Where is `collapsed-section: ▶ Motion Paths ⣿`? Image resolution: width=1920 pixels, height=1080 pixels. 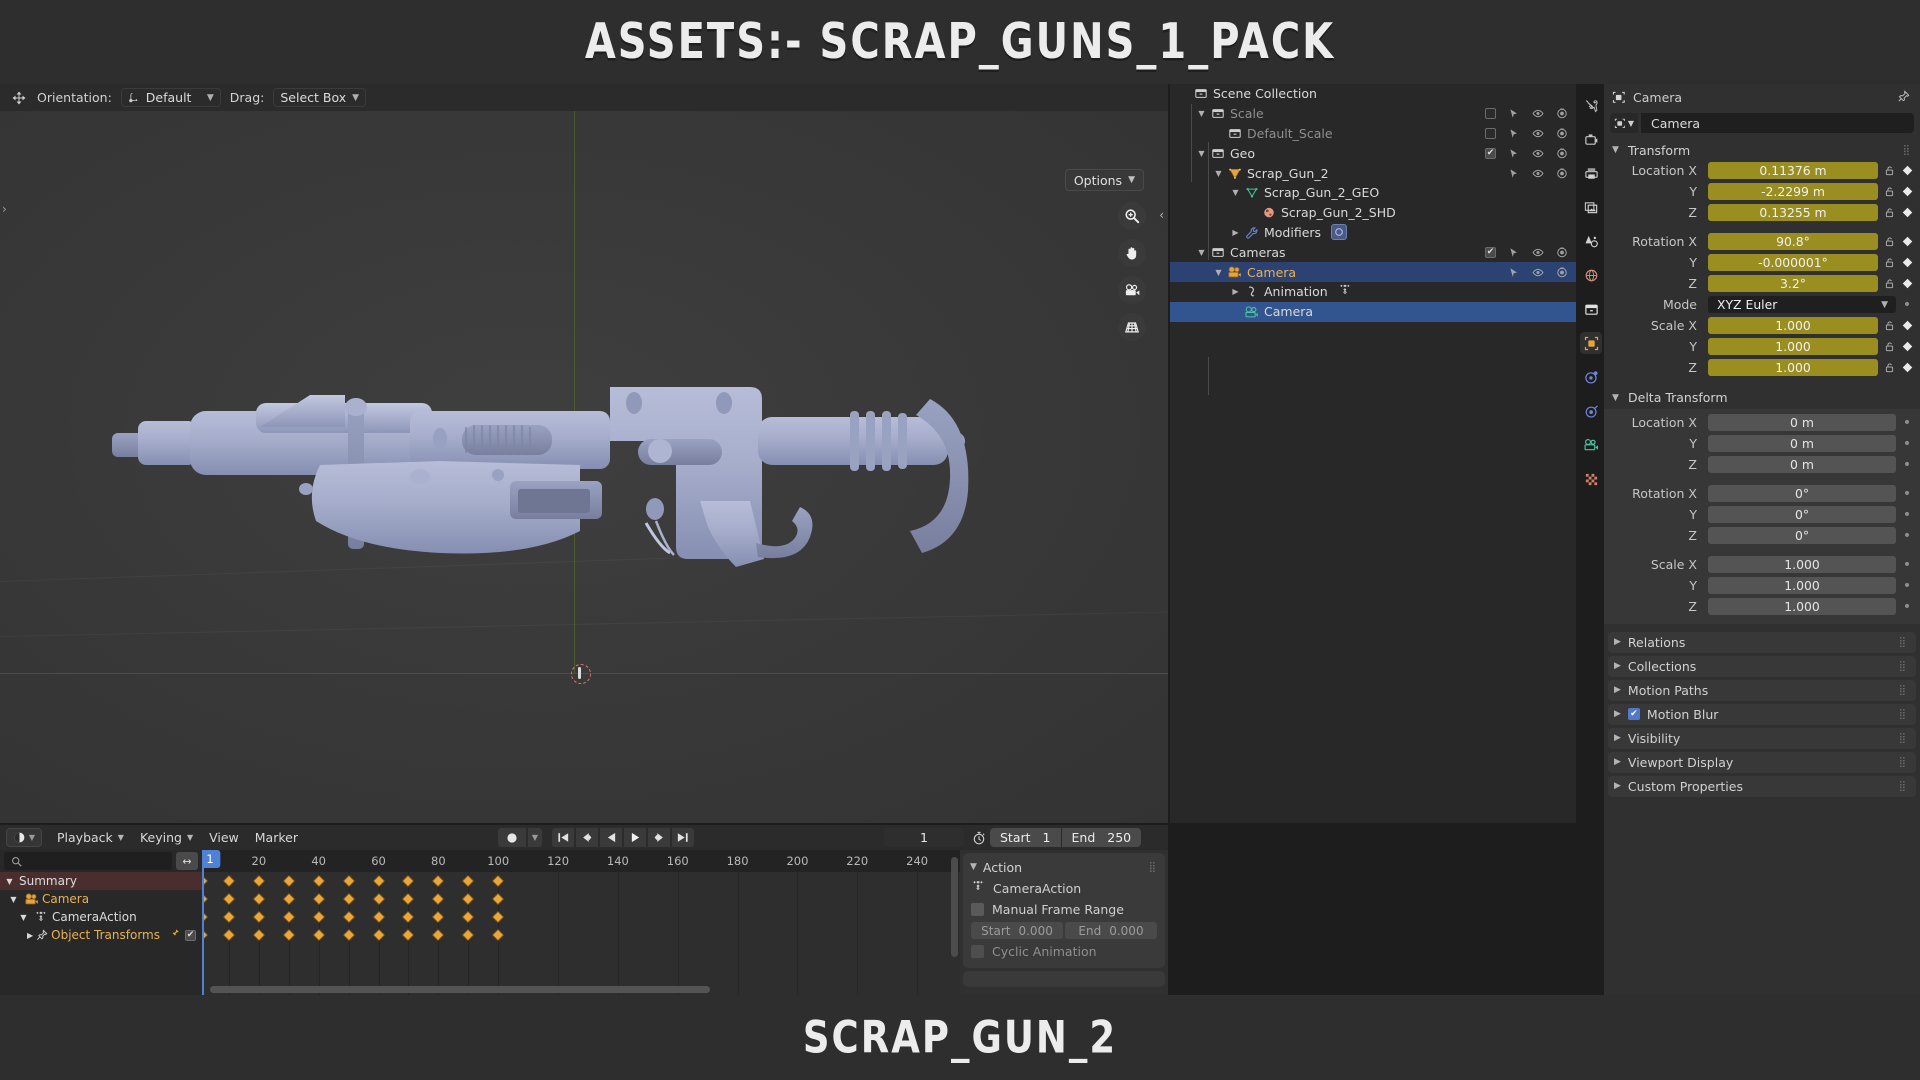
collapsed-section: ▶ Motion Paths ⣿ is located at coordinates (1762, 690).